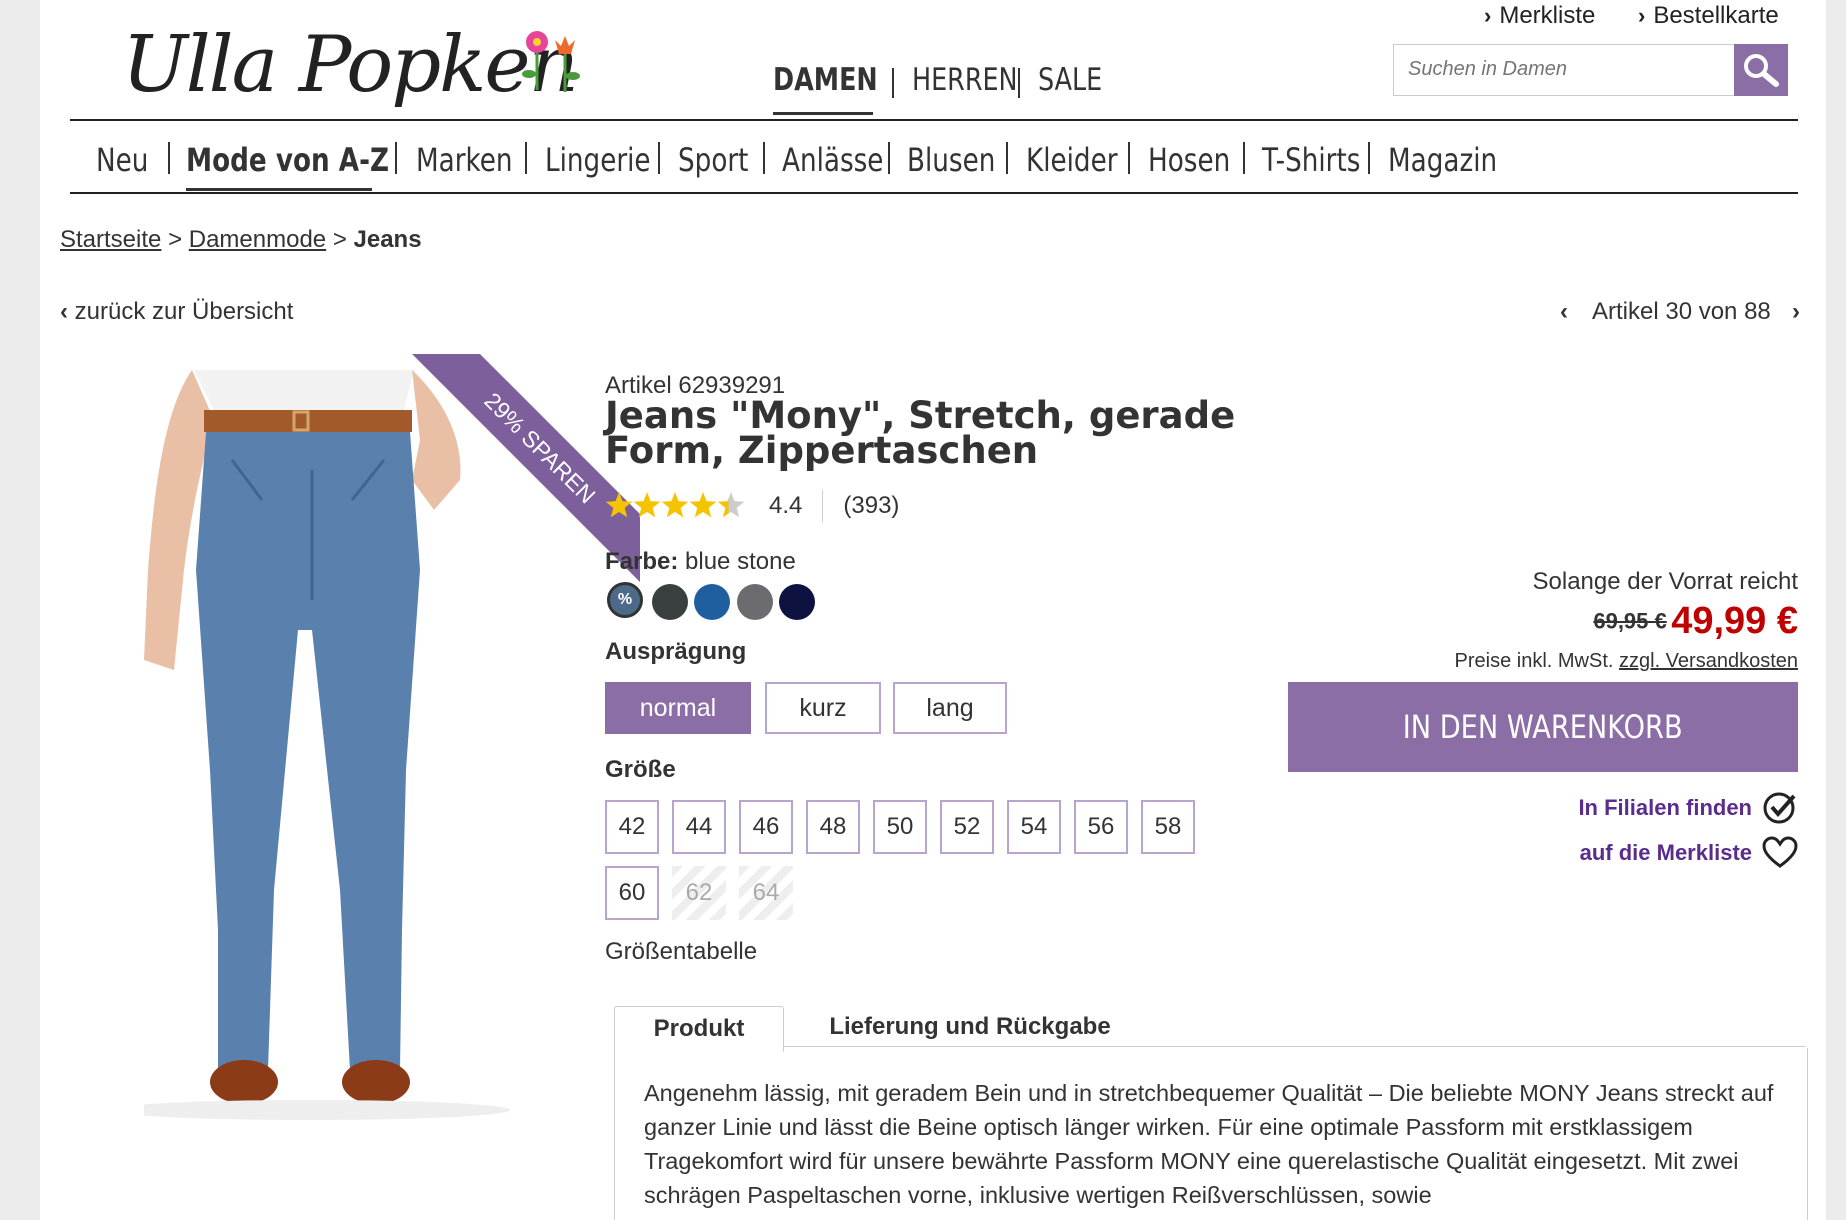 The image size is (1846, 1220). I want to click on size-50: 50, so click(900, 827).